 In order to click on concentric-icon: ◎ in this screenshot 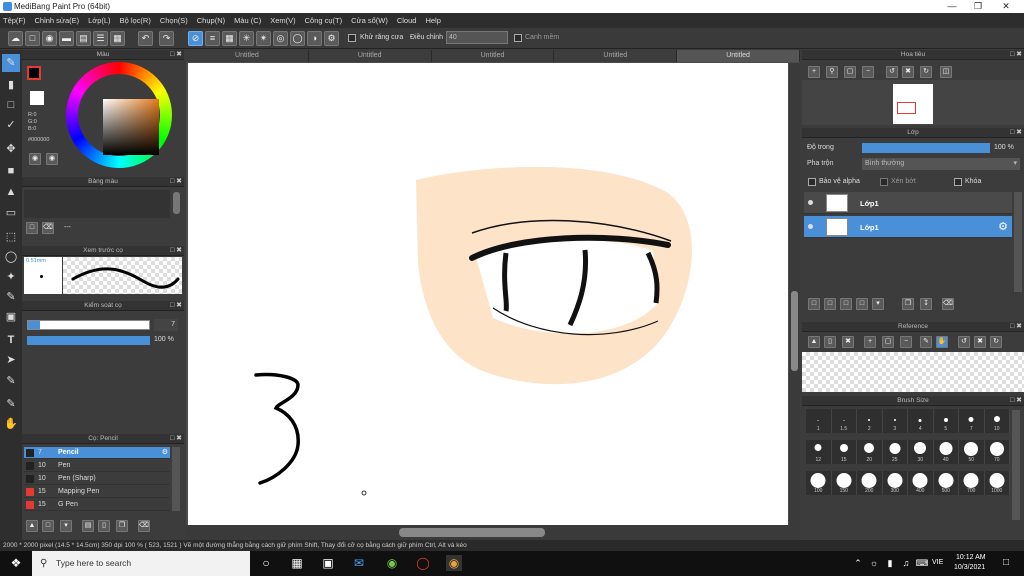, I will do `click(280, 38)`.